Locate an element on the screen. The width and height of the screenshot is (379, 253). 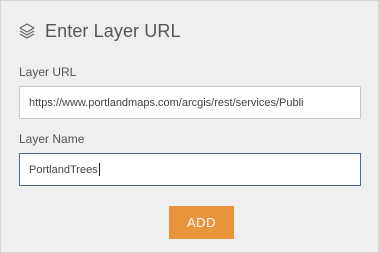
layer-name-input: PortlandTrees is located at coordinates (190, 169).